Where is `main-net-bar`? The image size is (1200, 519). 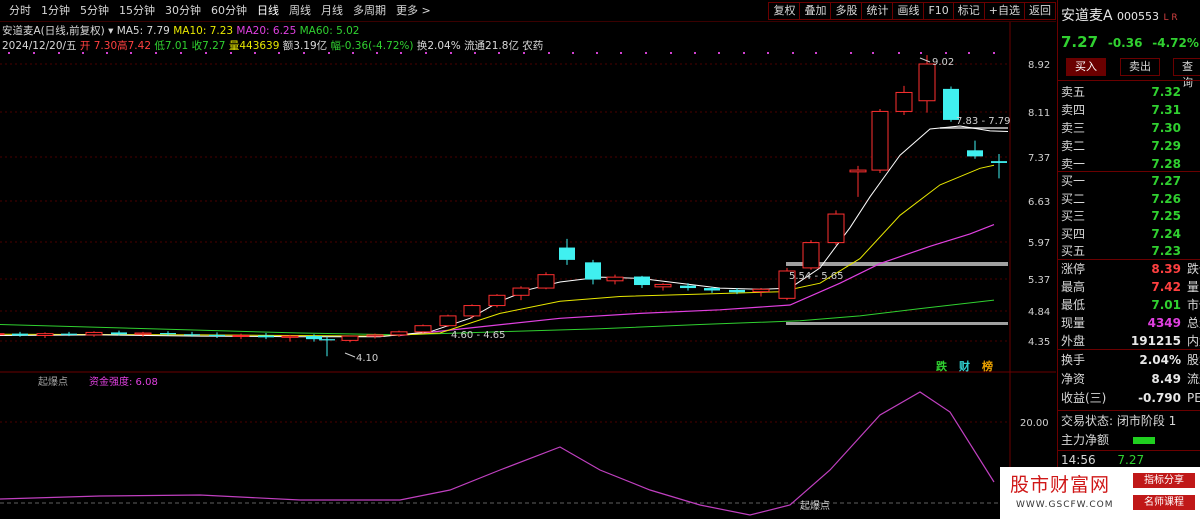 main-net-bar is located at coordinates (1143, 440).